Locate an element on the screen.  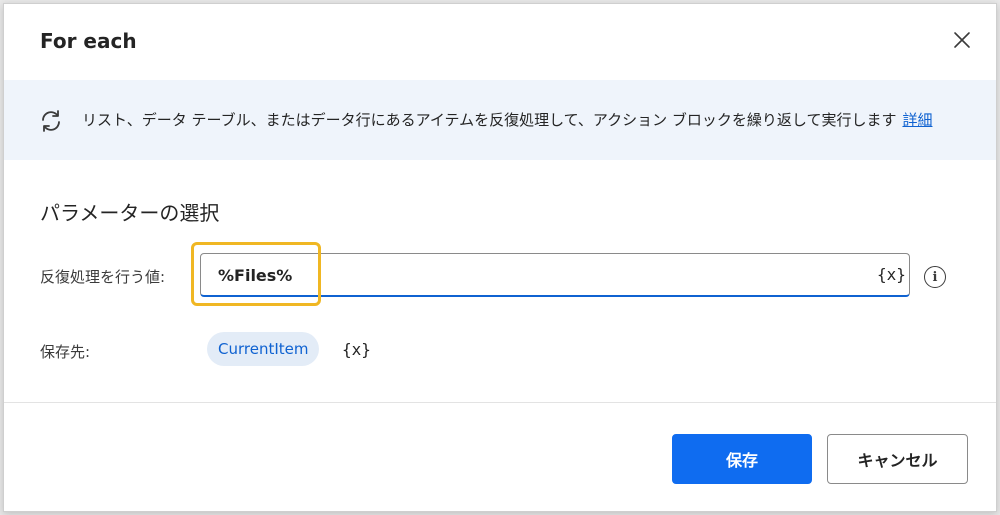
close-icon is located at coordinates (962, 40).